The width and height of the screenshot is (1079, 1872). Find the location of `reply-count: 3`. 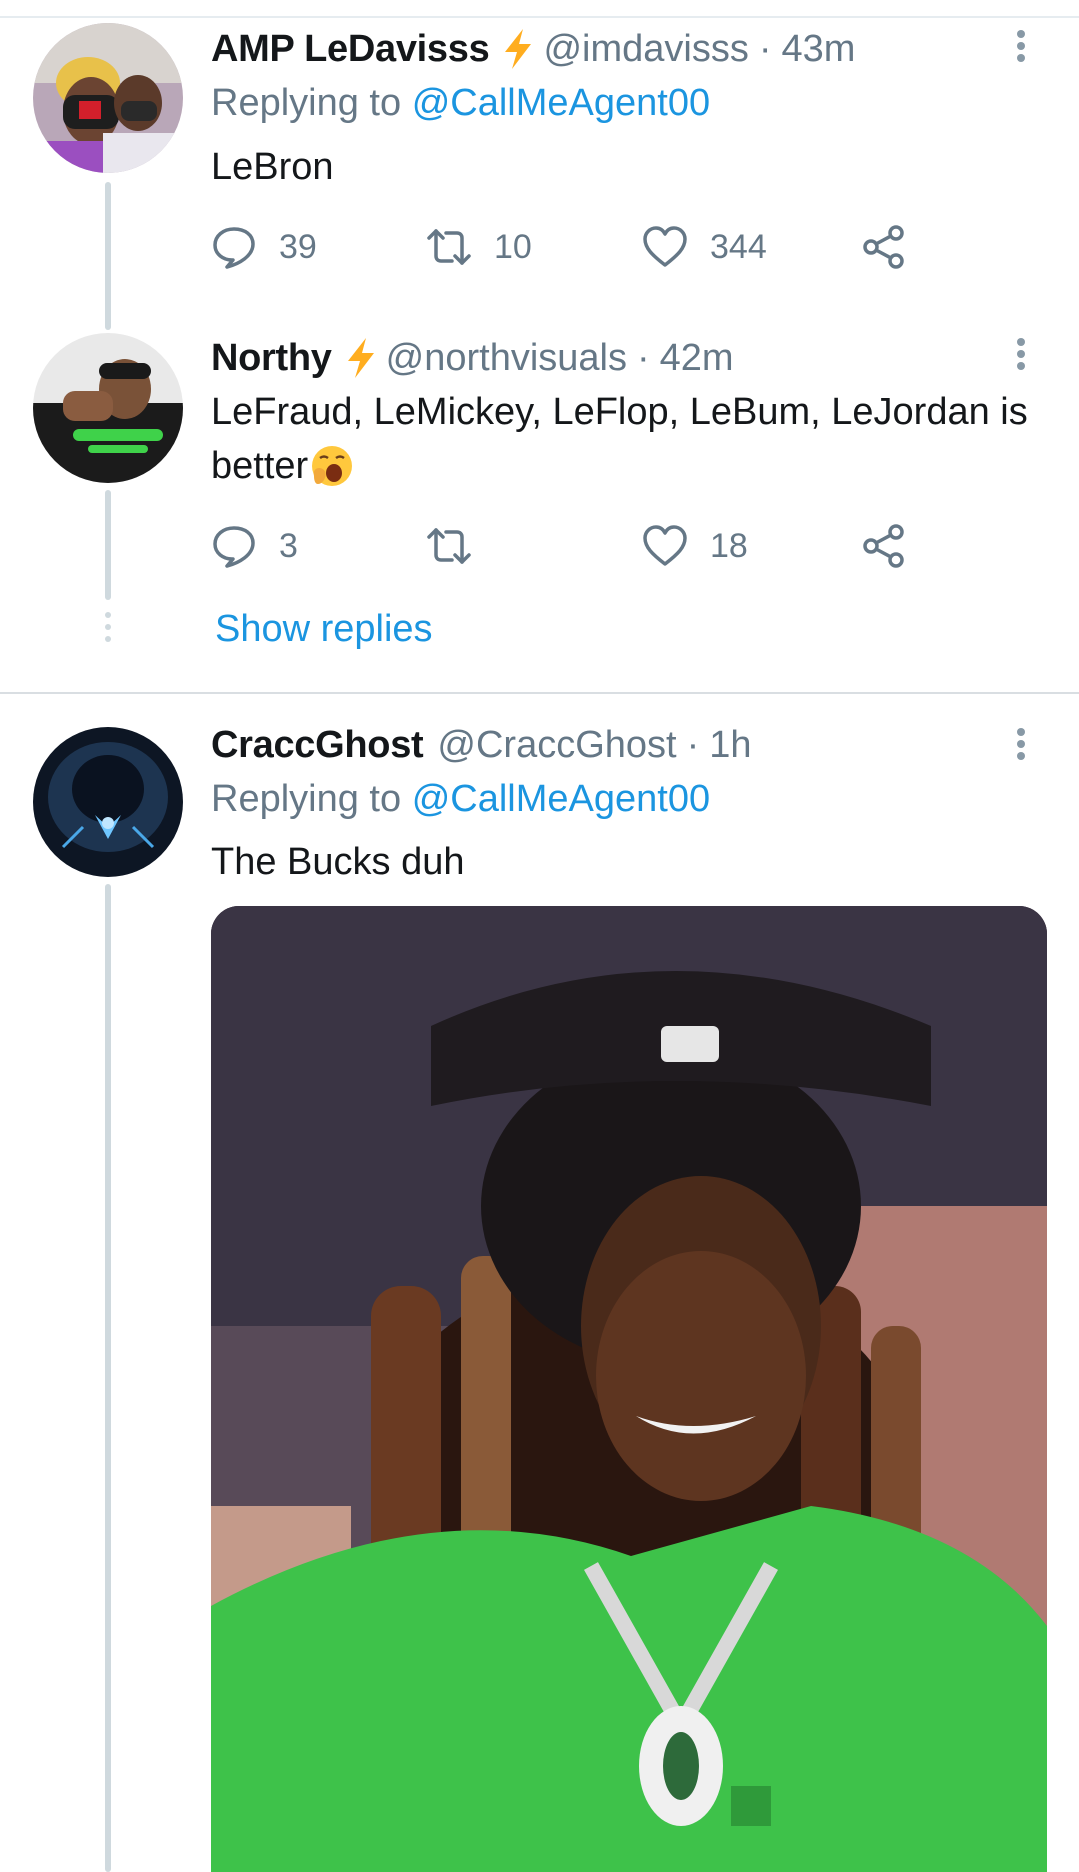

reply-count: 3 is located at coordinates (288, 545).